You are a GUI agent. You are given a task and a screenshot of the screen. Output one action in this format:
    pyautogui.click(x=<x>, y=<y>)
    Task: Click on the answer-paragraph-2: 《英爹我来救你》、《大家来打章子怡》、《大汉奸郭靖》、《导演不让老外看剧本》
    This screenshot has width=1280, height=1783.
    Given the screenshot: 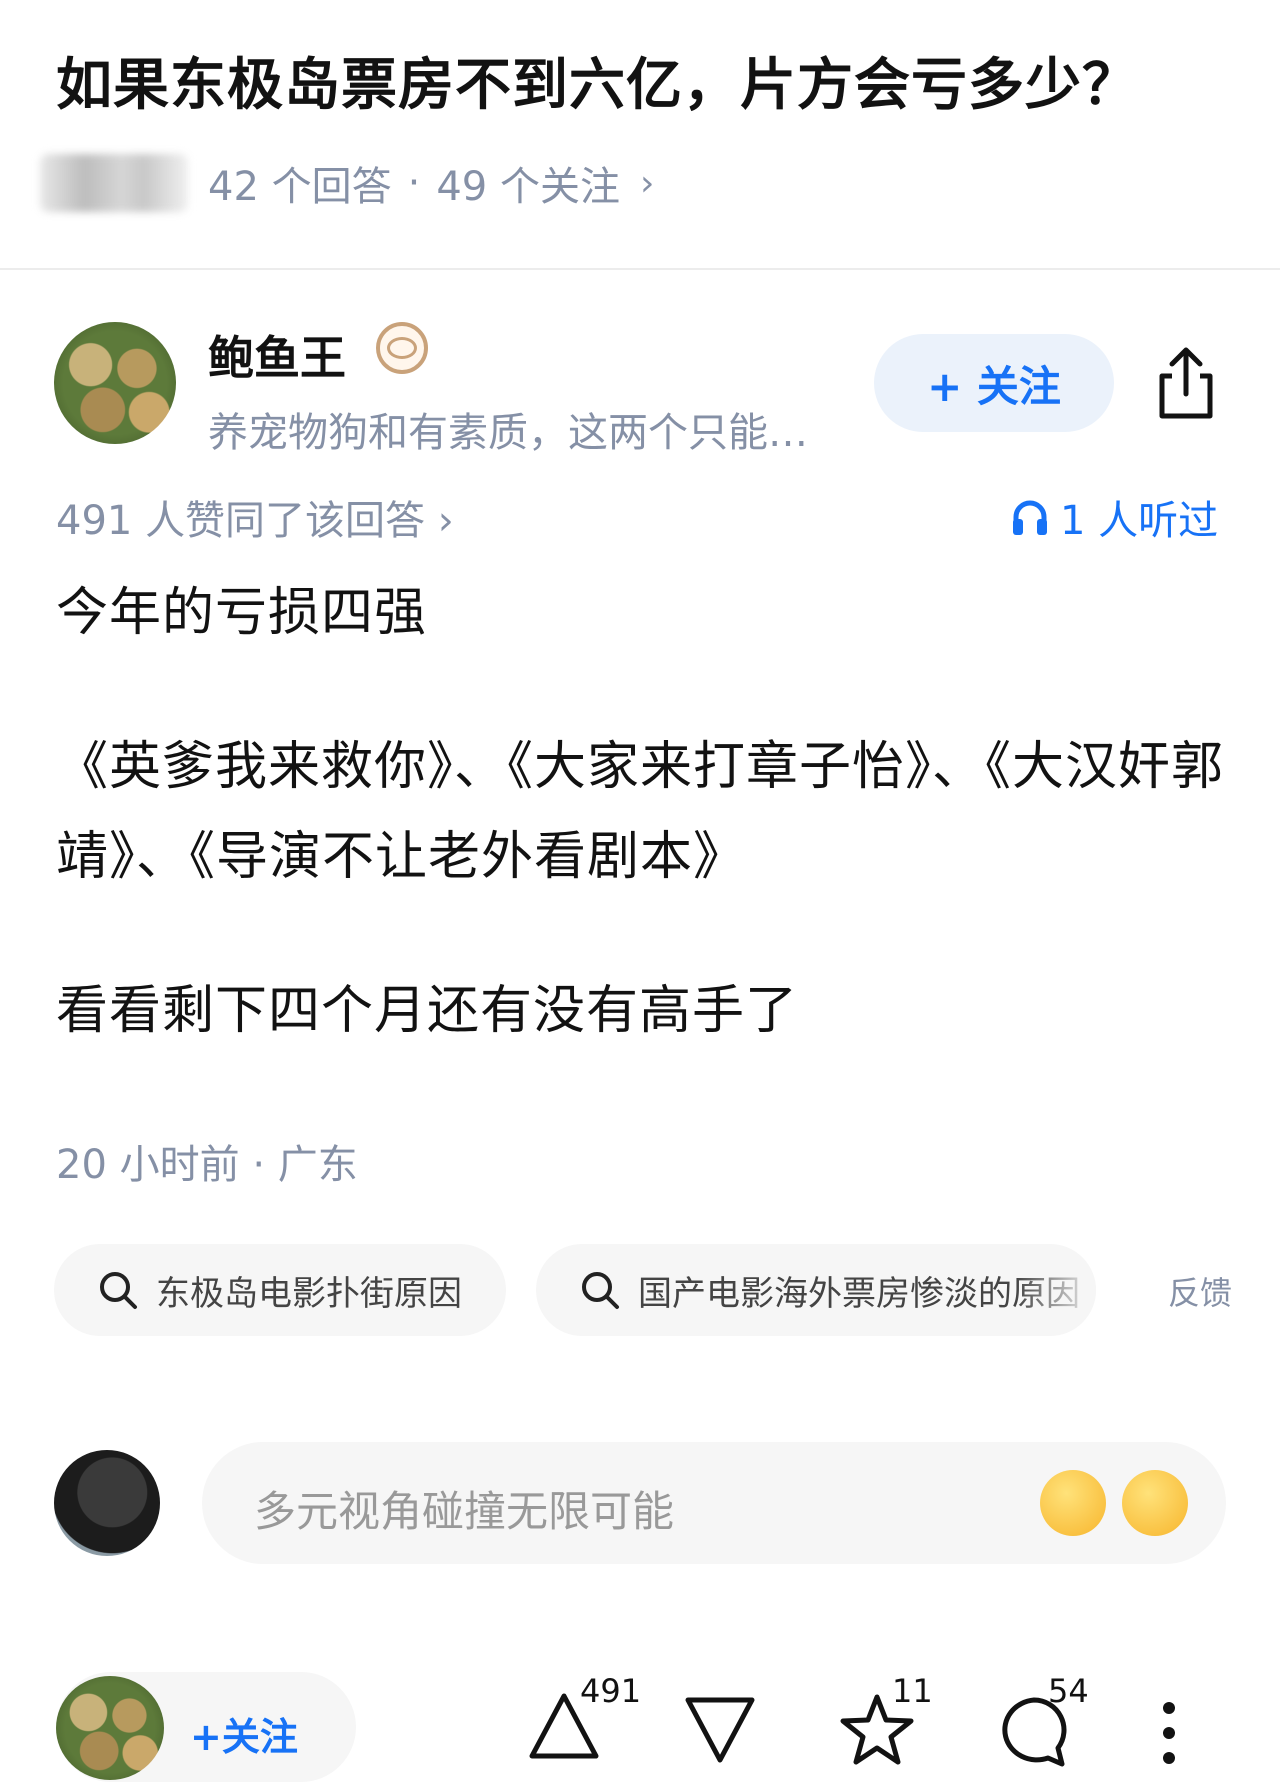 What is the action you would take?
    pyautogui.click(x=640, y=812)
    